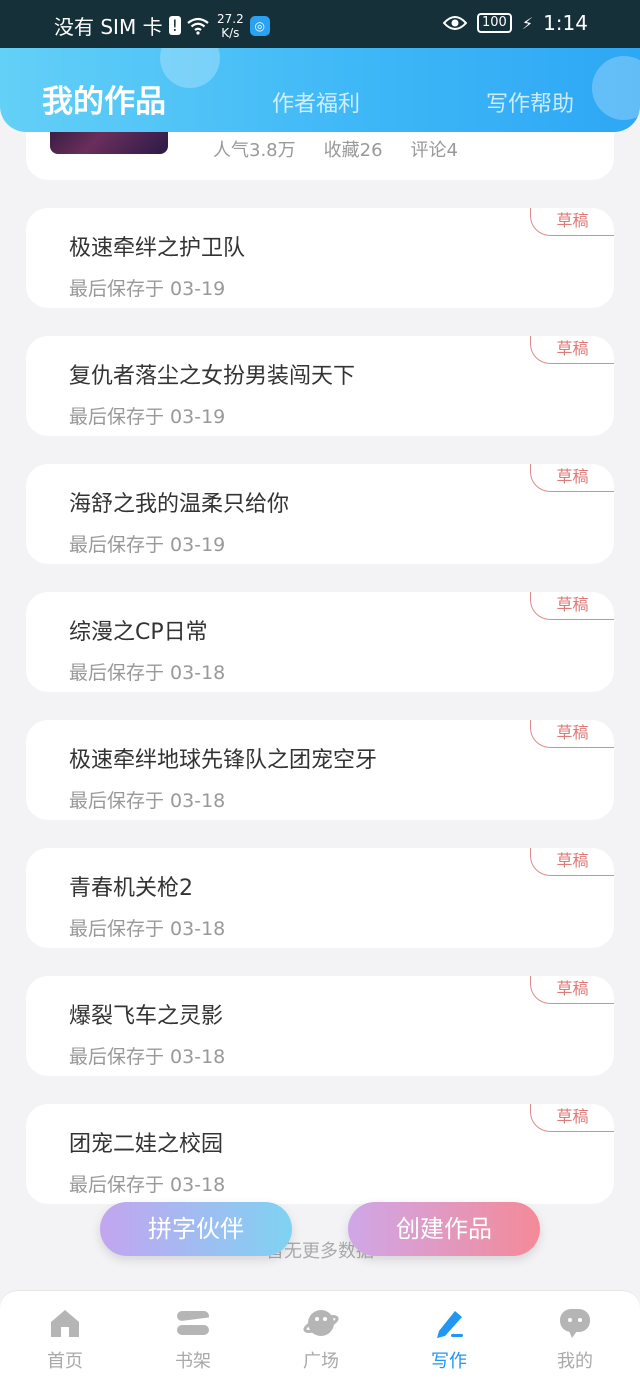 This screenshot has width=640, height=1388. I want to click on bottom-nav: 首页 书架 广场 写作 我的, so click(320, 1339).